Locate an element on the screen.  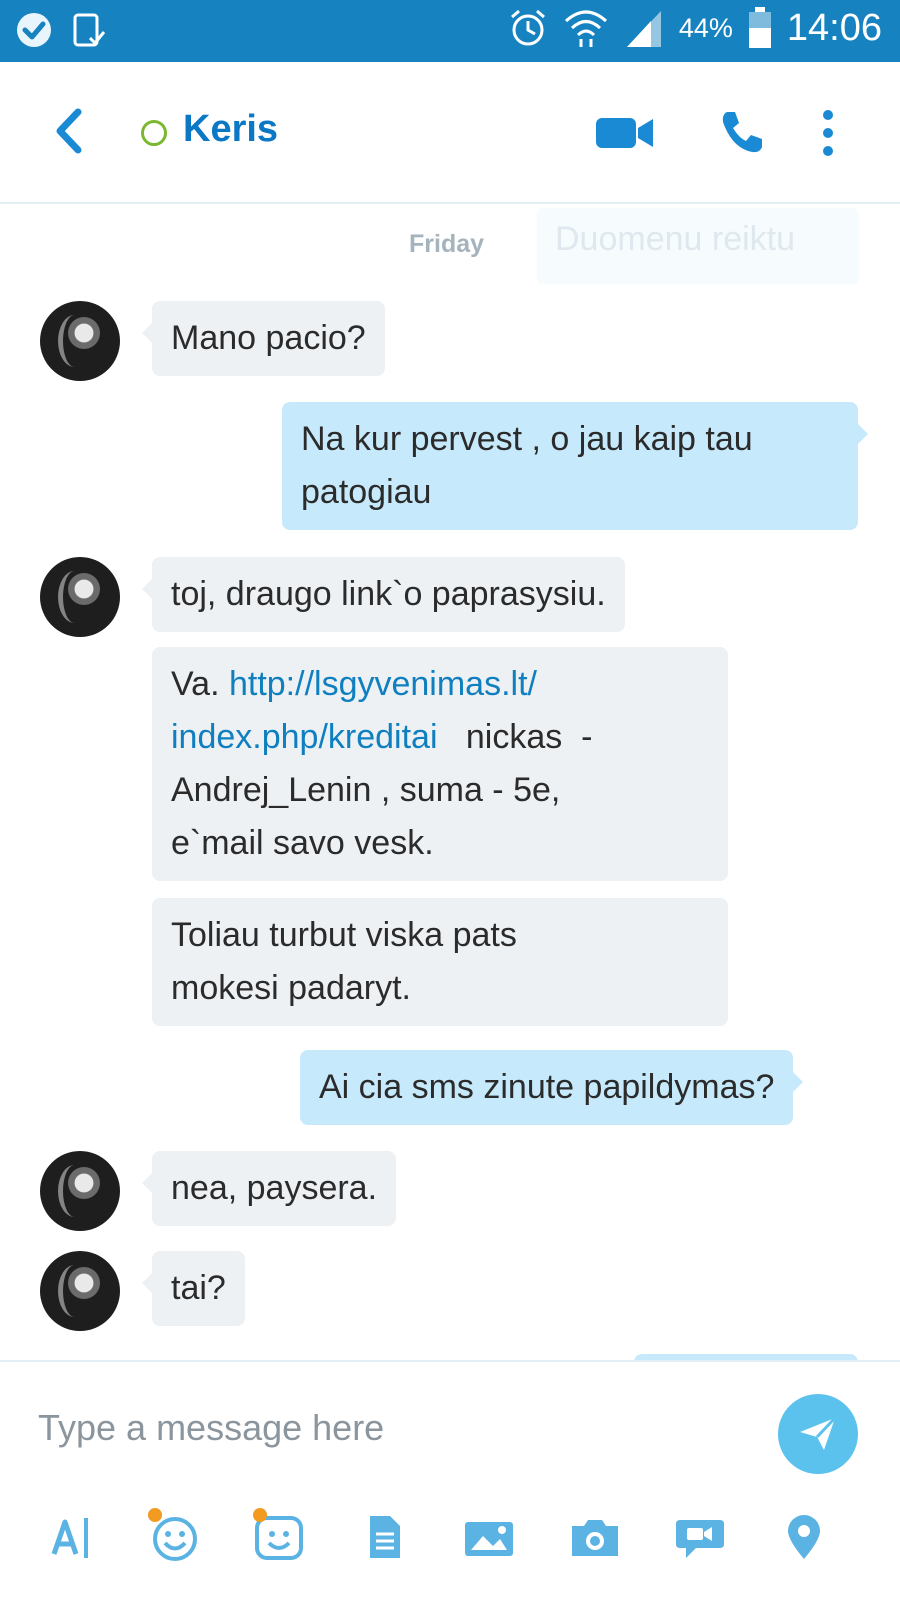
file-icon is located at coordinates (385, 1537).